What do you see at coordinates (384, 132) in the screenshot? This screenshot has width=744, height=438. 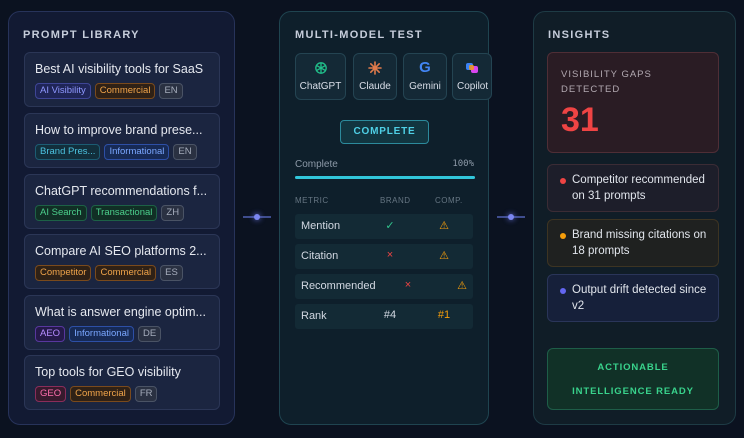 I see `complete-status-button: COMPLETE` at bounding box center [384, 132].